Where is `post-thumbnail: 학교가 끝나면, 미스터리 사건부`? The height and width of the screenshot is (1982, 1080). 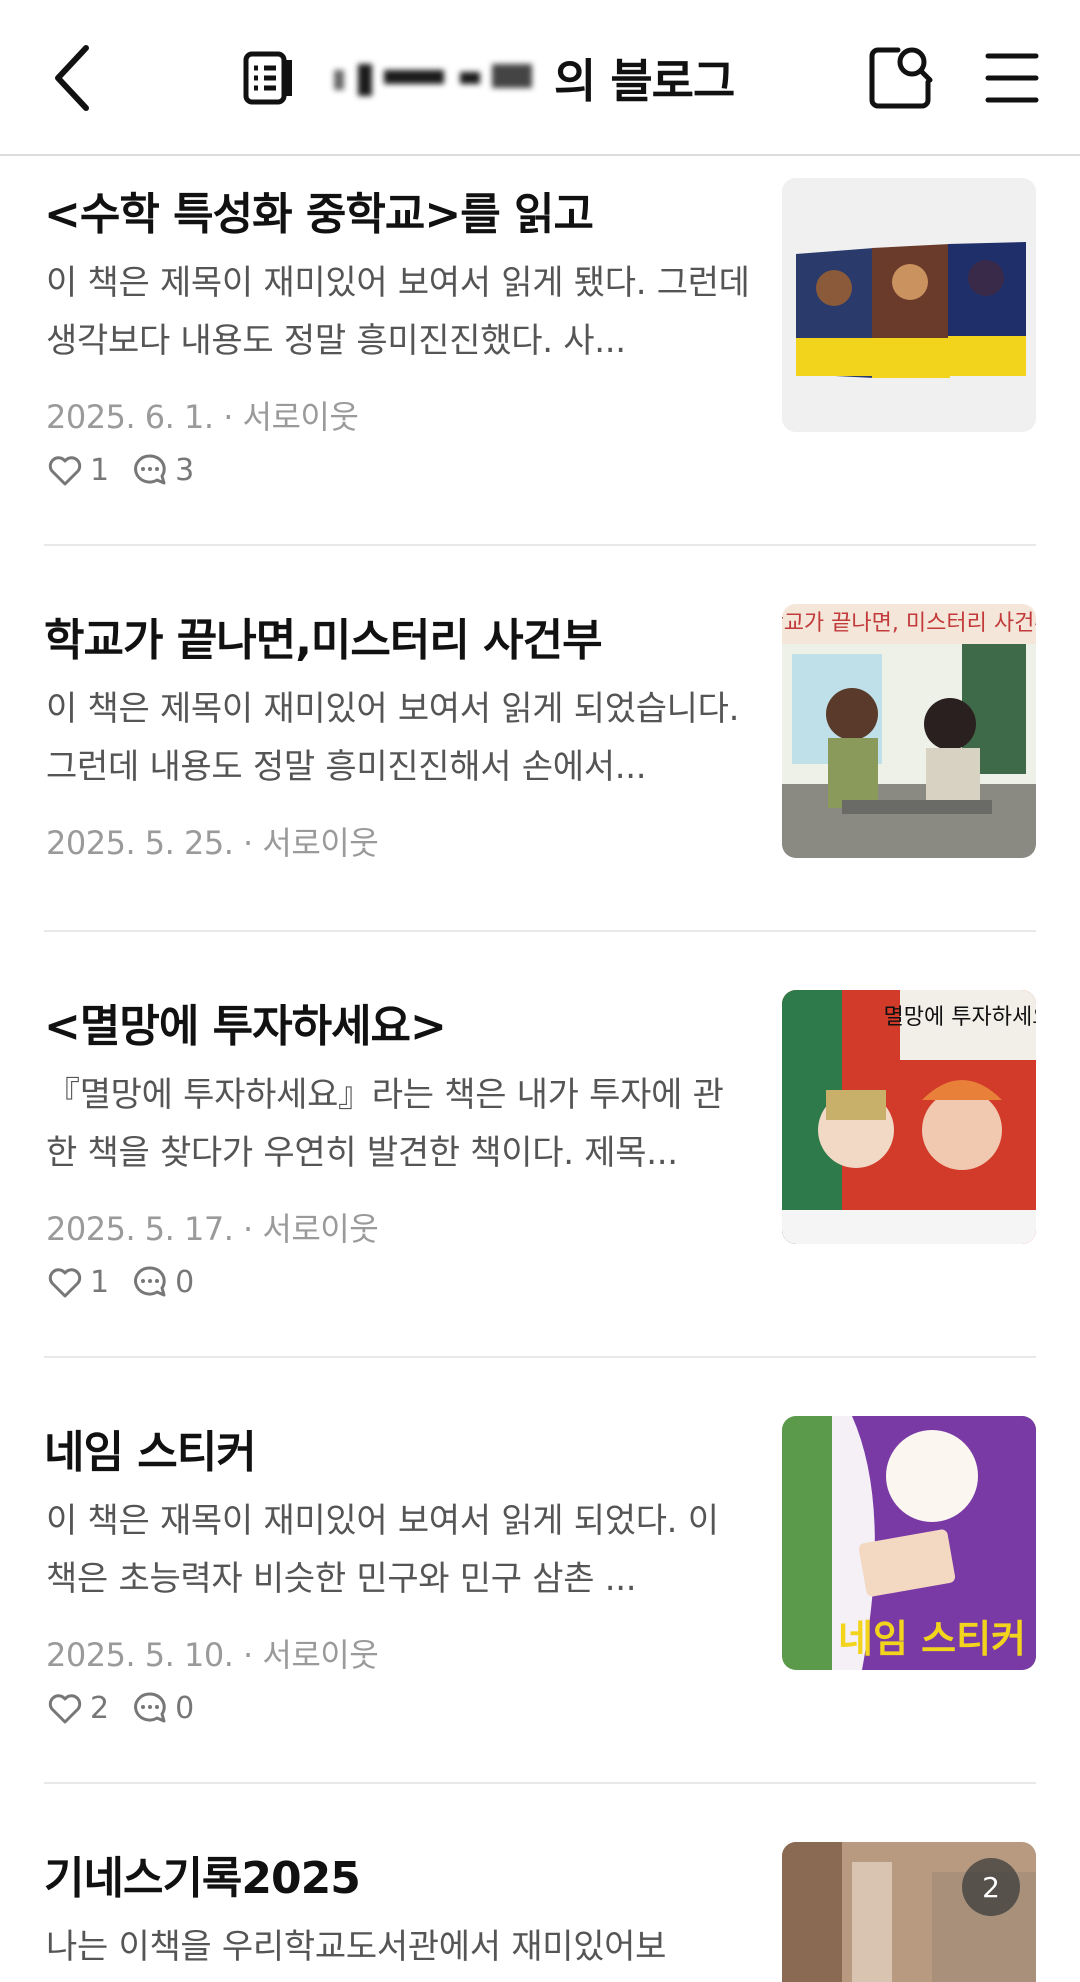
post-thumbnail: 학교가 끝나면, 미스터리 사건부 is located at coordinates (909, 731).